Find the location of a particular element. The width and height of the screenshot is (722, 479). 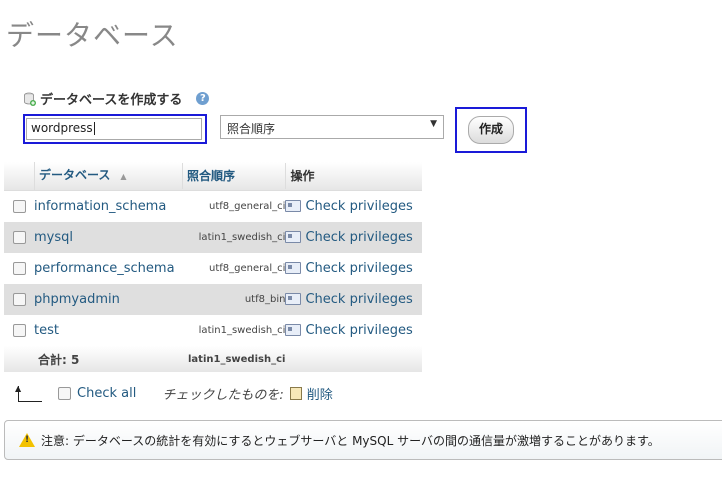

header-collation-label: 照合順序 is located at coordinates (233, 176).